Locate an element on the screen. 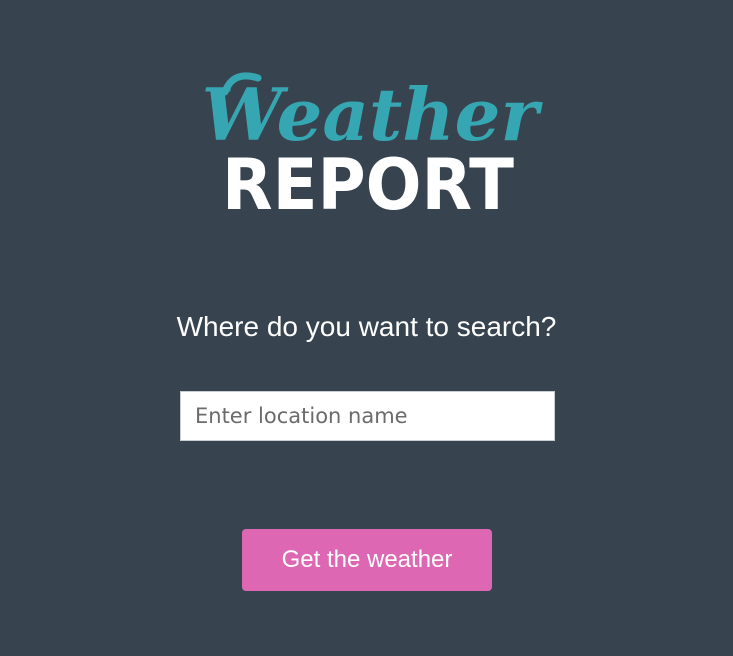 Image resolution: width=733 pixels, height=656 pixels. logo-graphic: Weather REPORT is located at coordinates (373, 149).